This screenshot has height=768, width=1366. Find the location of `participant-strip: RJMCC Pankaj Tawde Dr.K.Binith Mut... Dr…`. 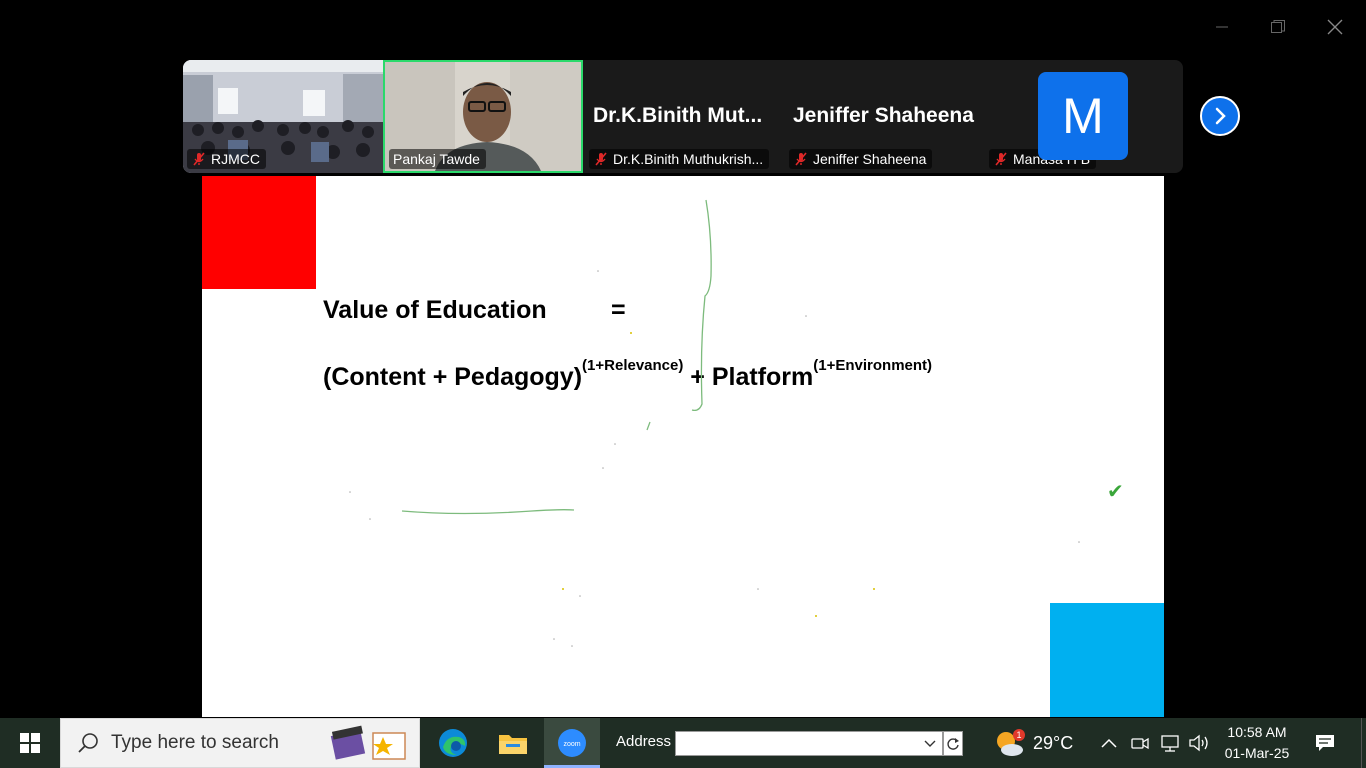

participant-strip: RJMCC Pankaj Tawde Dr.K.Binith Mut... Dr… is located at coordinates (683, 116).